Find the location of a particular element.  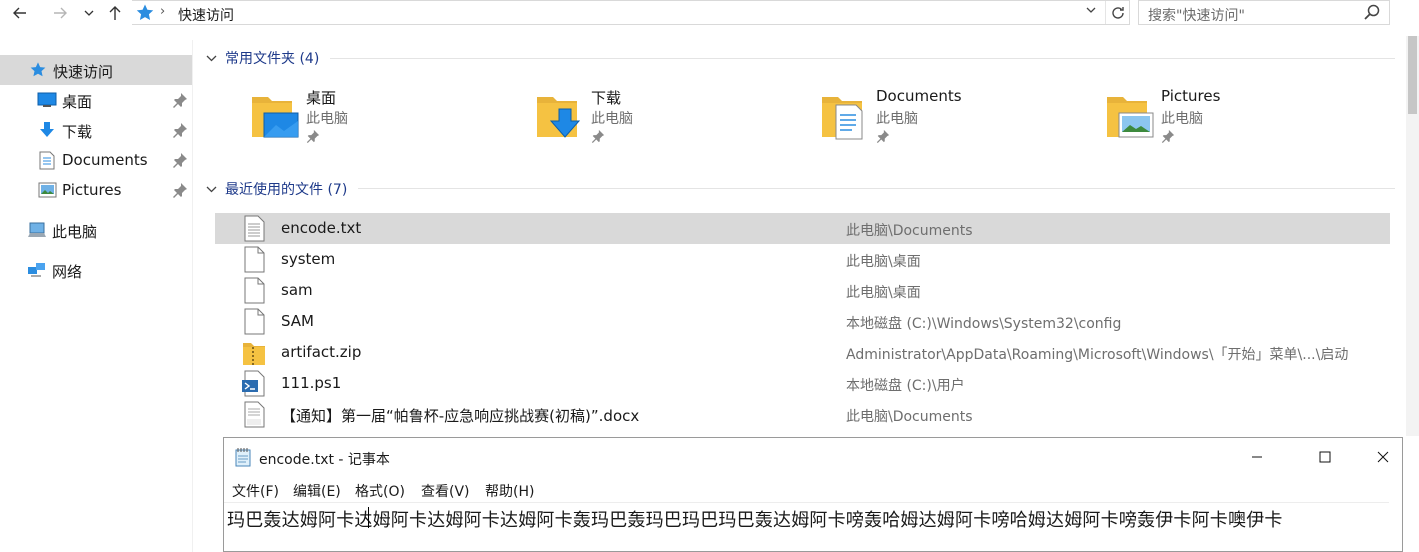

minimize-button is located at coordinates (1257, 457).